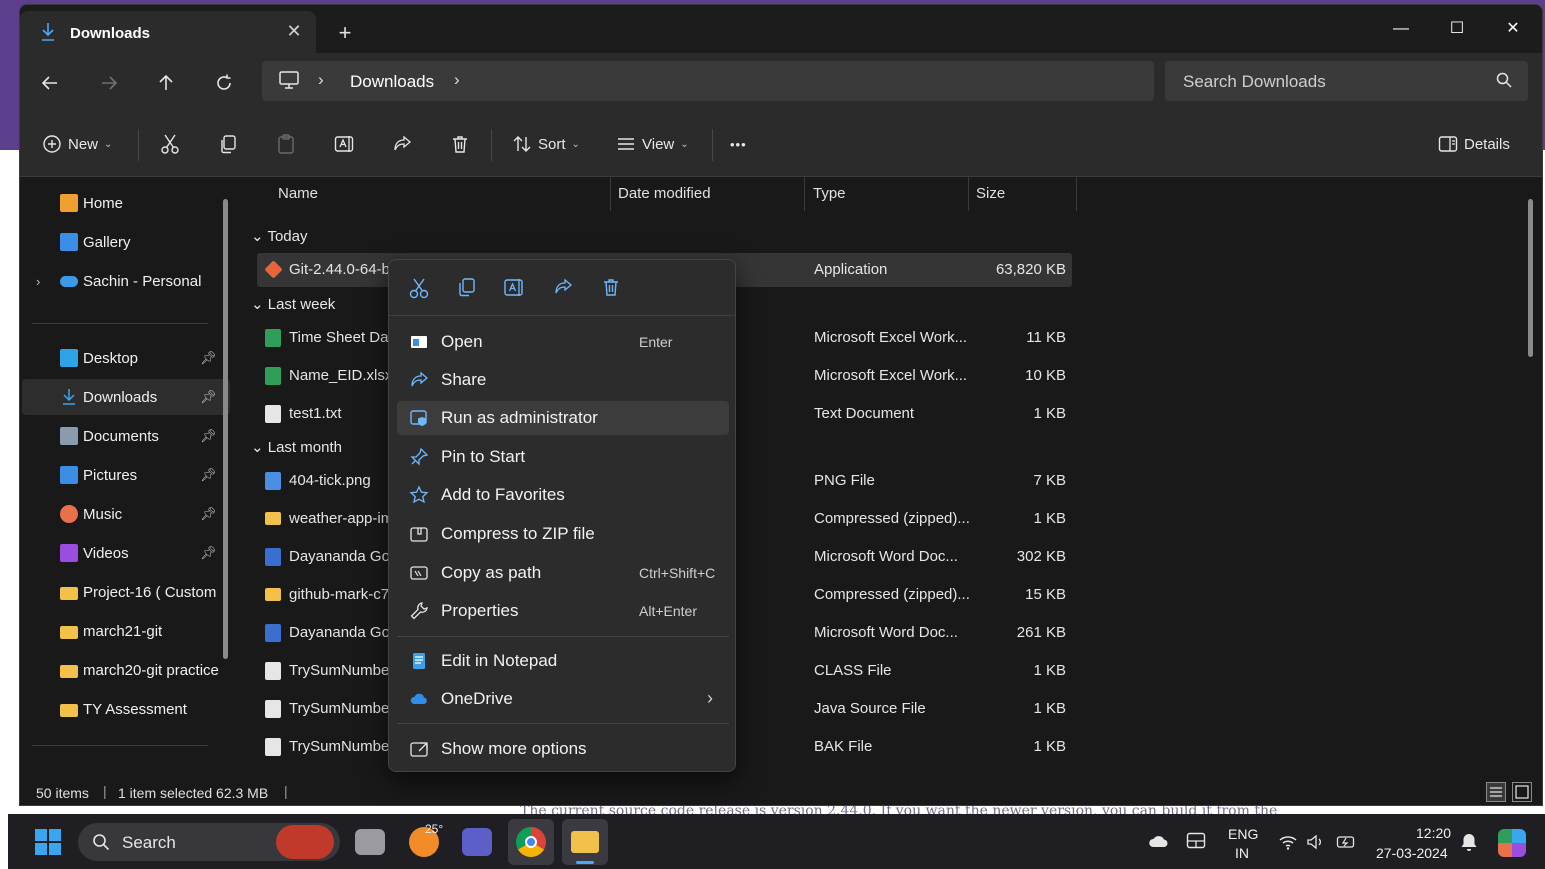 This screenshot has width=1545, height=869. I want to click on details-pane-button: Details, so click(1474, 144).